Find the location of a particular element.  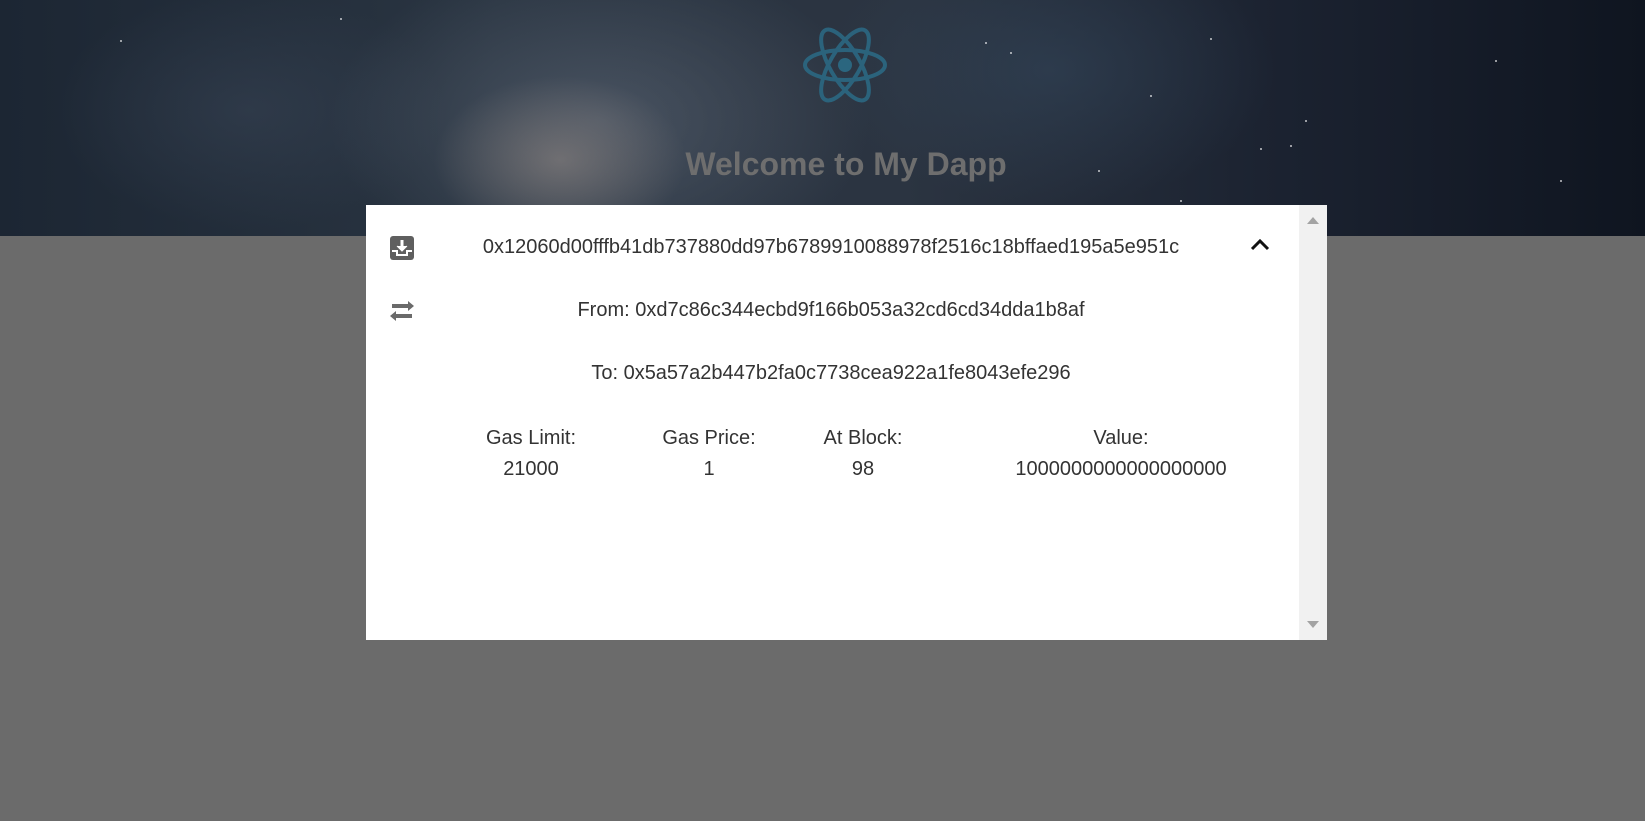

at-block-value: 98 is located at coordinates (863, 469).